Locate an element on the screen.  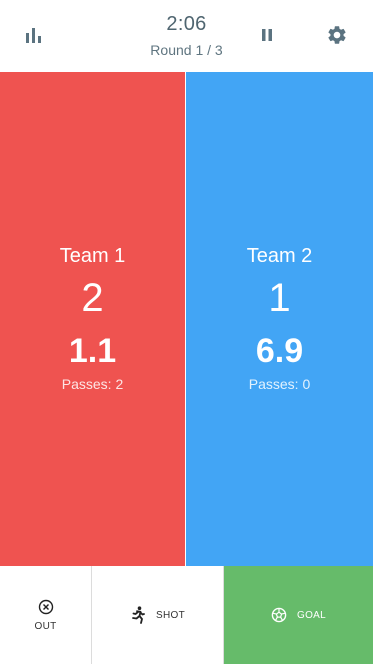
pause-button is located at coordinates (267, 35).